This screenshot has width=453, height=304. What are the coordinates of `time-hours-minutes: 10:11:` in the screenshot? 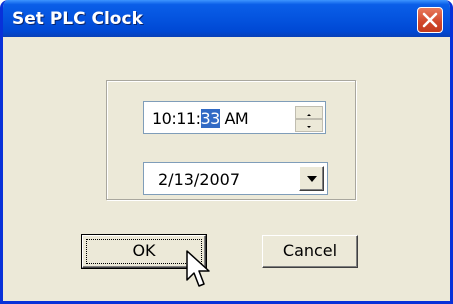 It's located at (176, 118).